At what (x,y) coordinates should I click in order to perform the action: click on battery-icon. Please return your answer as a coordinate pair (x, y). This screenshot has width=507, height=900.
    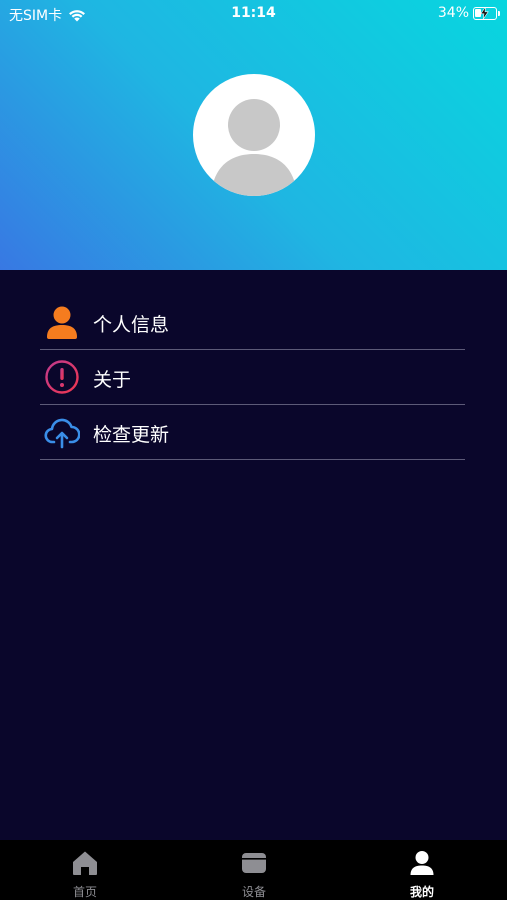
    Looking at the image, I should click on (486, 13).